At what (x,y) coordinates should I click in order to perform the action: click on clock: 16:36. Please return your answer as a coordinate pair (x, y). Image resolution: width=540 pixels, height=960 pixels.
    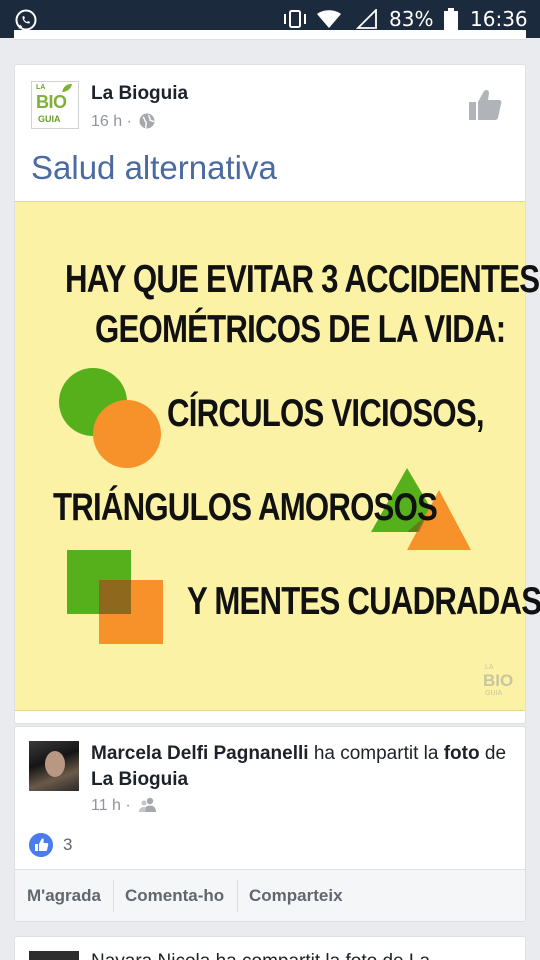
    Looking at the image, I should click on (499, 19).